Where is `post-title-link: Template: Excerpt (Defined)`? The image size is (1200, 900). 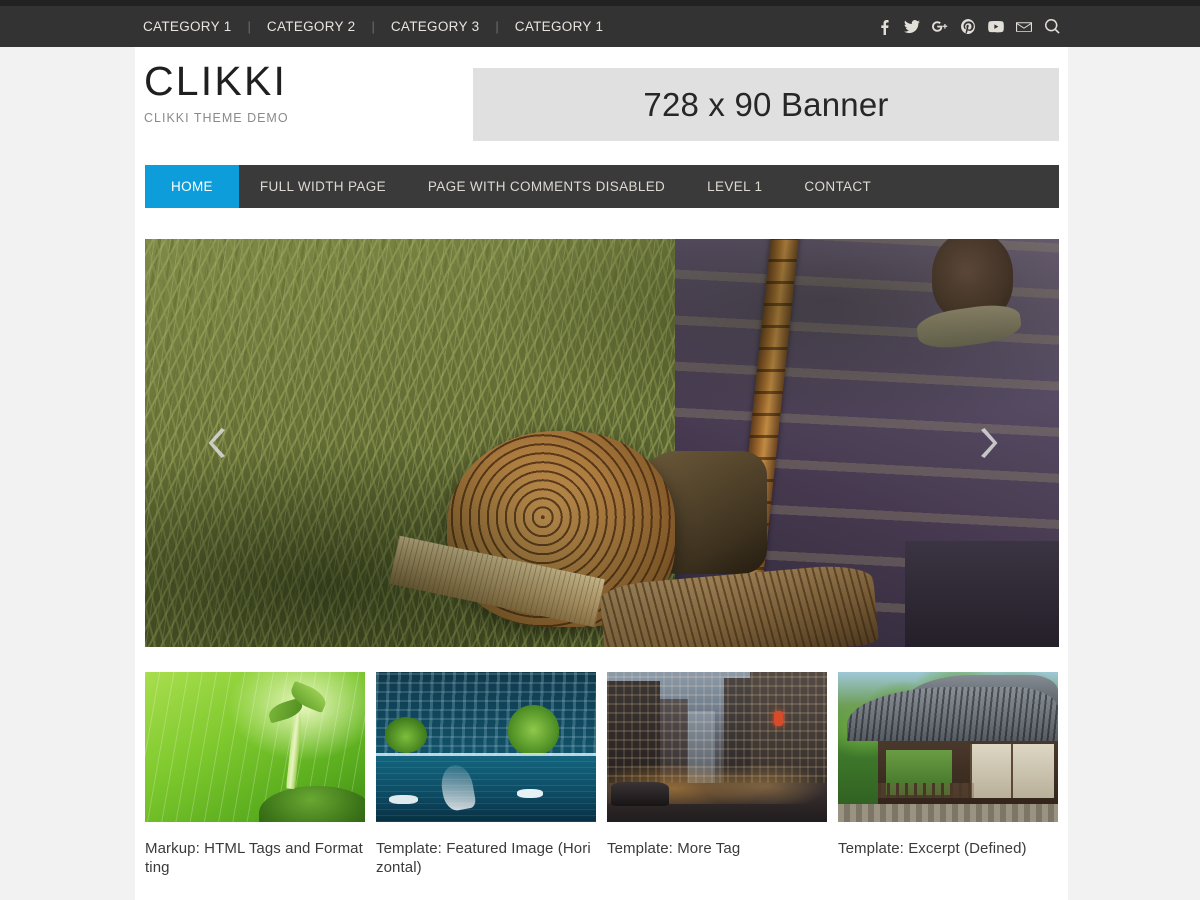
post-title-link: Template: Excerpt (Defined) is located at coordinates (948, 848).